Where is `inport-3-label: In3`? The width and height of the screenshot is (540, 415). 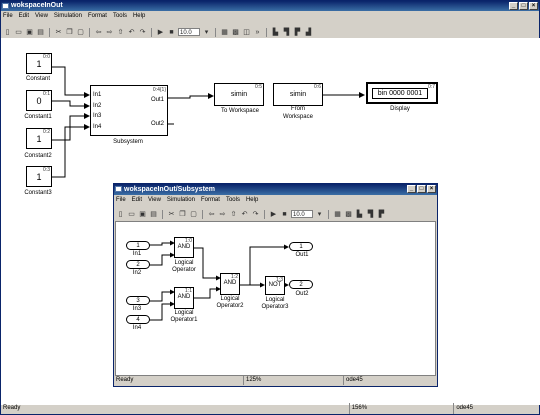 inport-3-label: In3 is located at coordinates (137, 309).